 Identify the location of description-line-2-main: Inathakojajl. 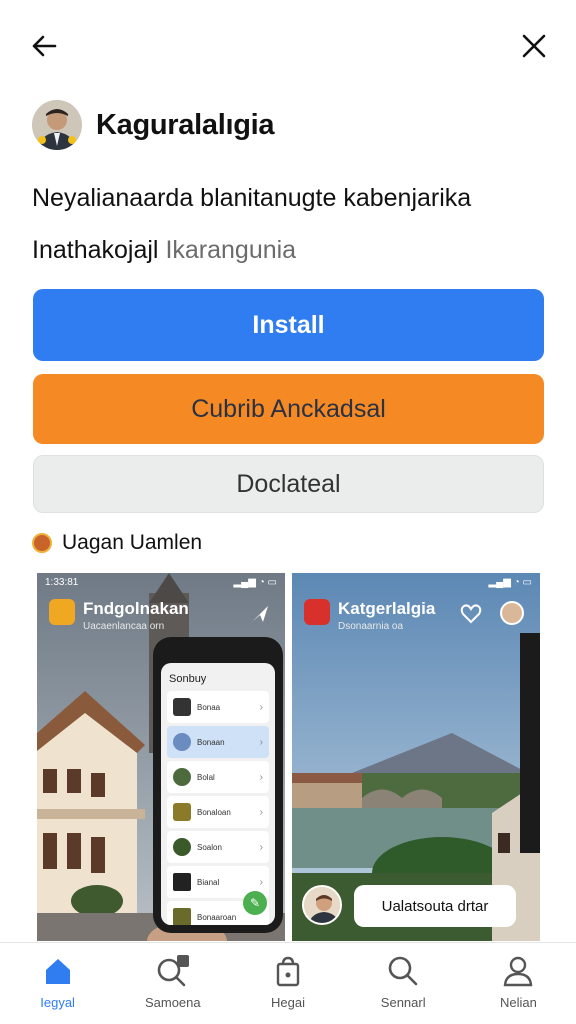
(95, 250).